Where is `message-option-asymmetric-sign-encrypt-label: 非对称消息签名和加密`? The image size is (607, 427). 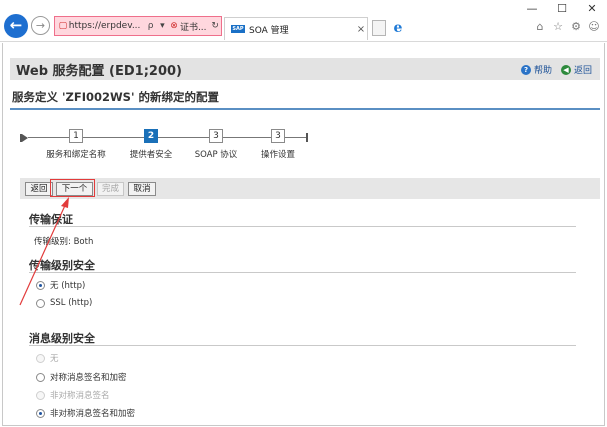
message-option-asymmetric-sign-encrypt-label: 非对称消息签名和加密 is located at coordinates (93, 414).